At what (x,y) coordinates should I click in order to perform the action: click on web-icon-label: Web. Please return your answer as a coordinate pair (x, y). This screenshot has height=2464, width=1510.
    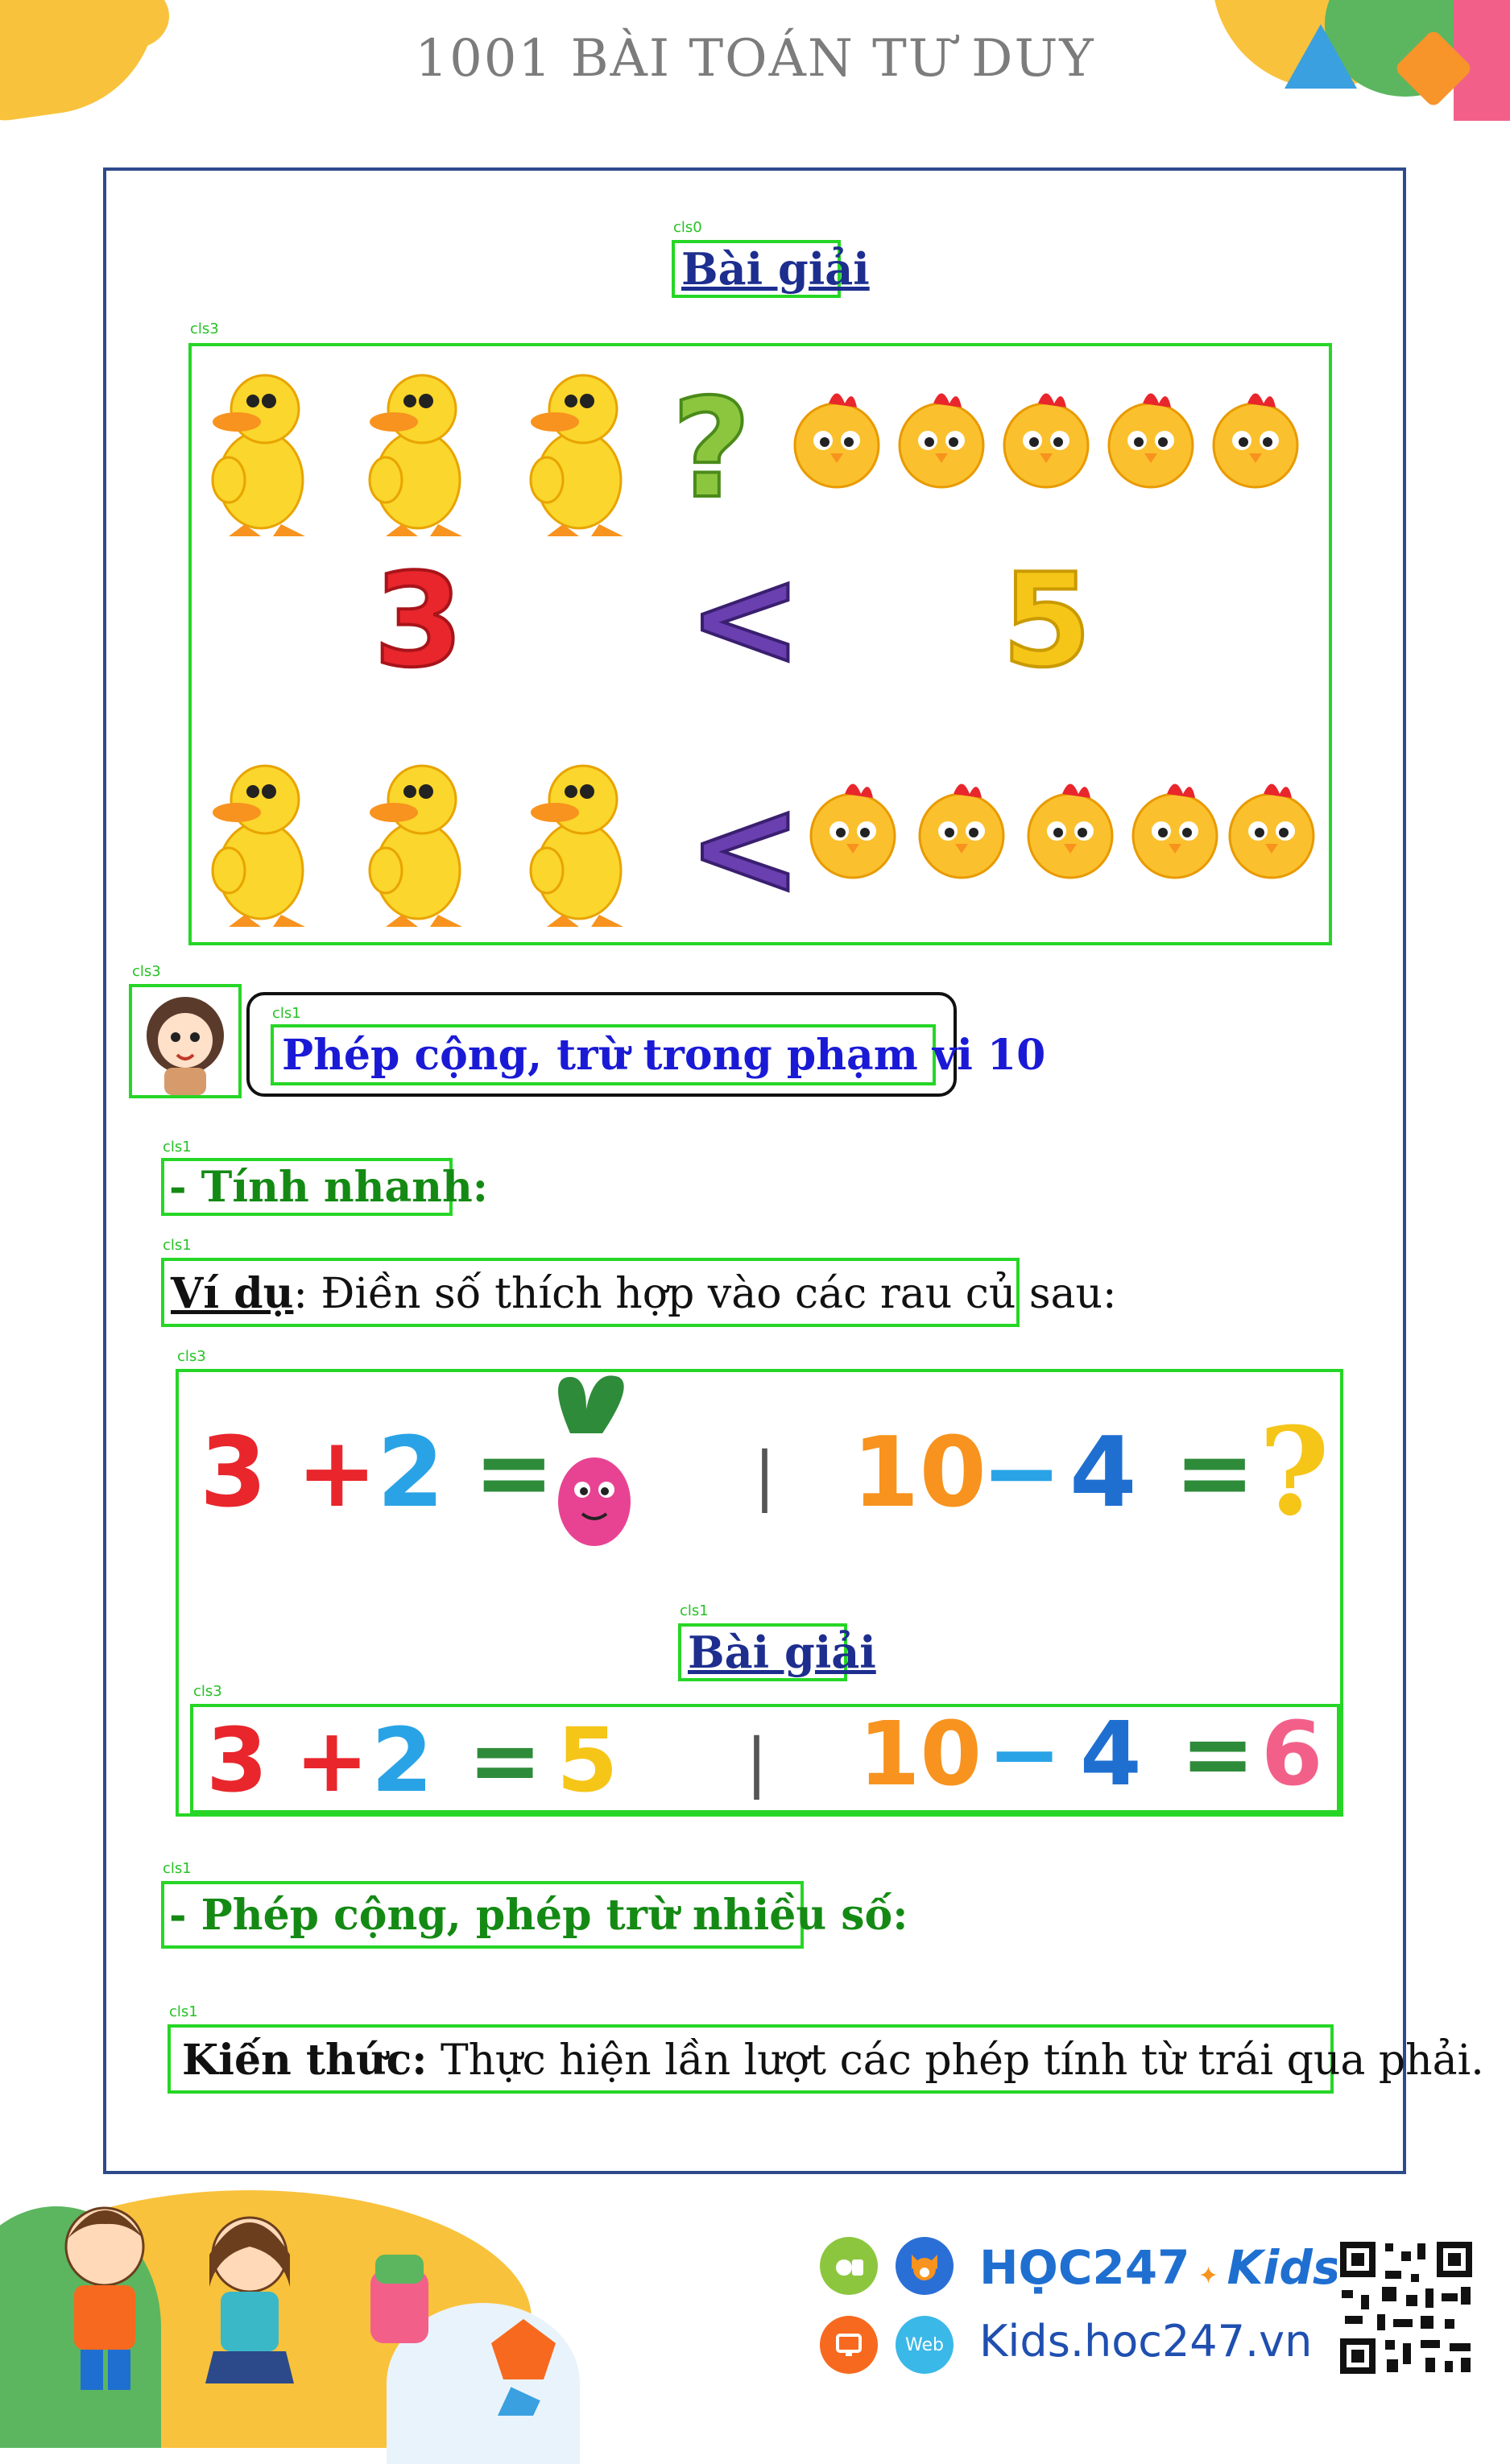
    Looking at the image, I should click on (925, 2344).